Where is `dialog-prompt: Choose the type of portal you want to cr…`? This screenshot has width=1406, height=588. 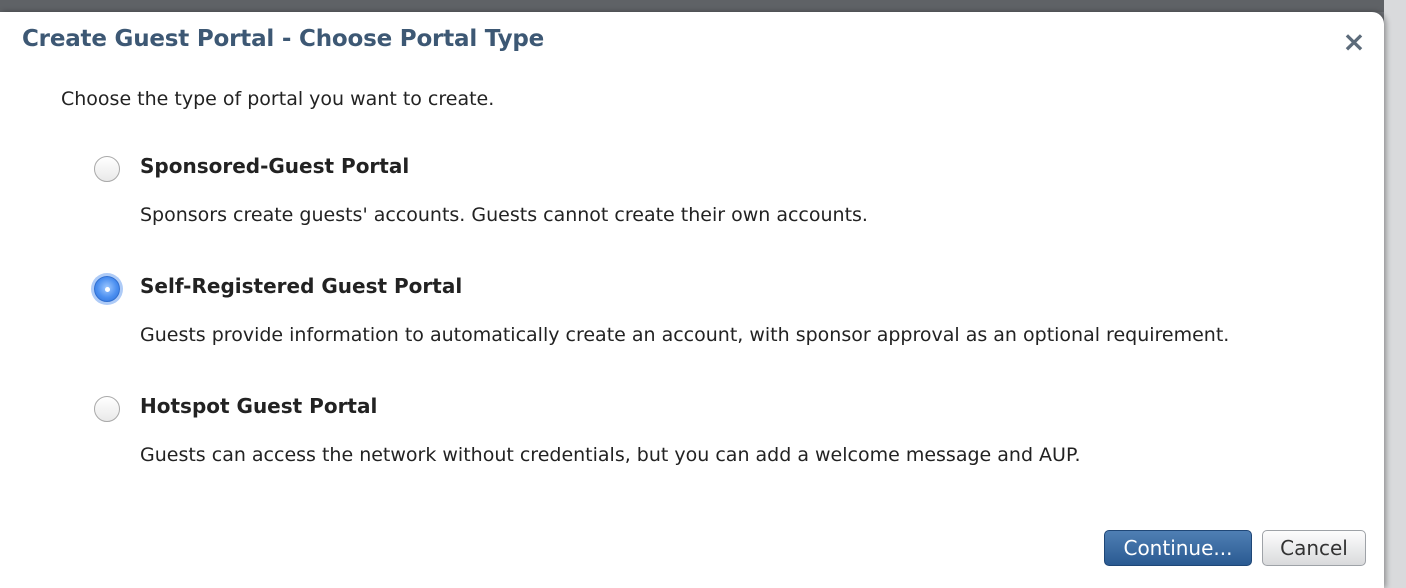
dialog-prompt: Choose the type of portal you want to cr… is located at coordinates (278, 99).